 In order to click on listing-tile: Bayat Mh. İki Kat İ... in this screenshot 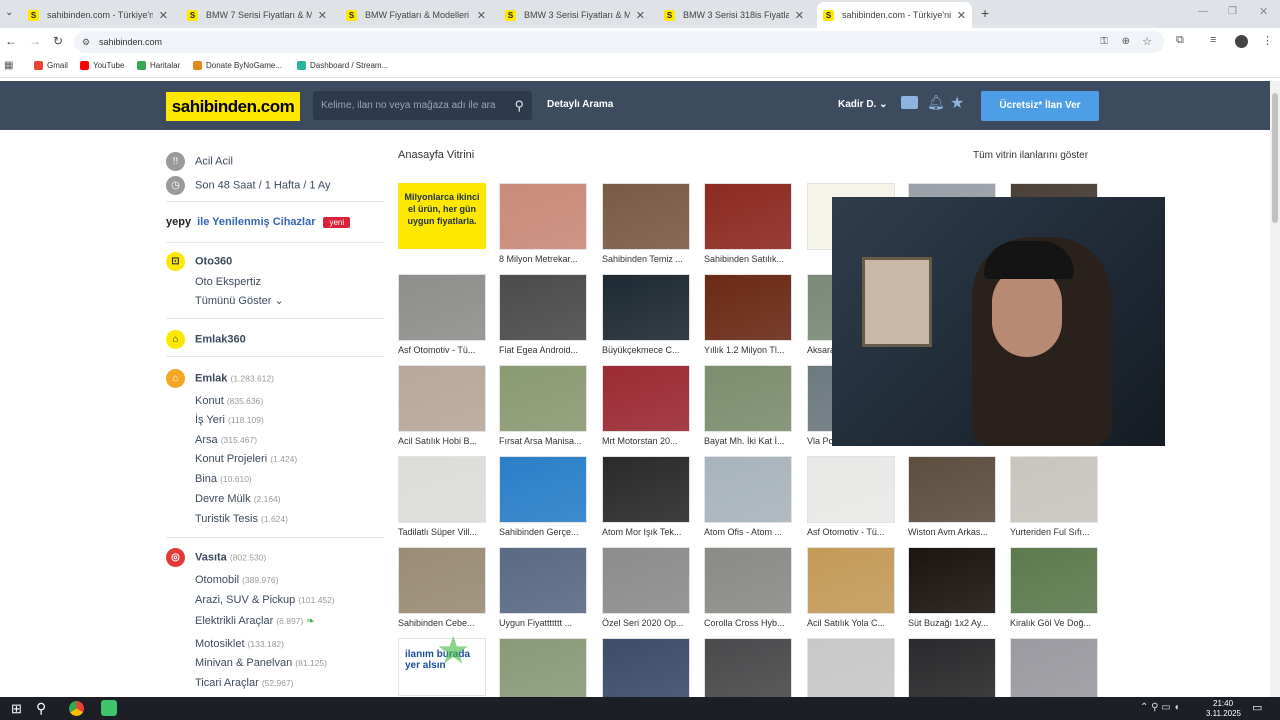, I will do `click(748, 405)`.